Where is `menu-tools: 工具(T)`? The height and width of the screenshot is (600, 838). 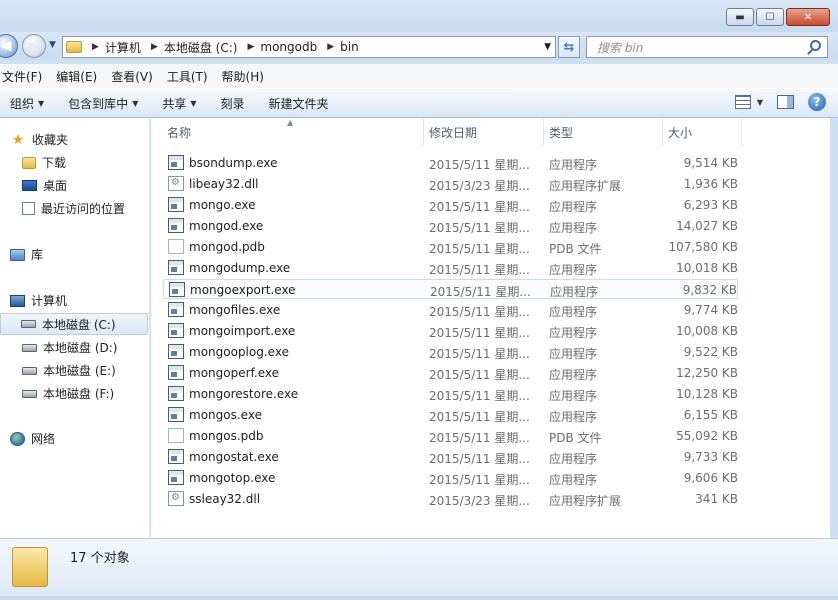
menu-tools: 工具(T) is located at coordinates (187, 76).